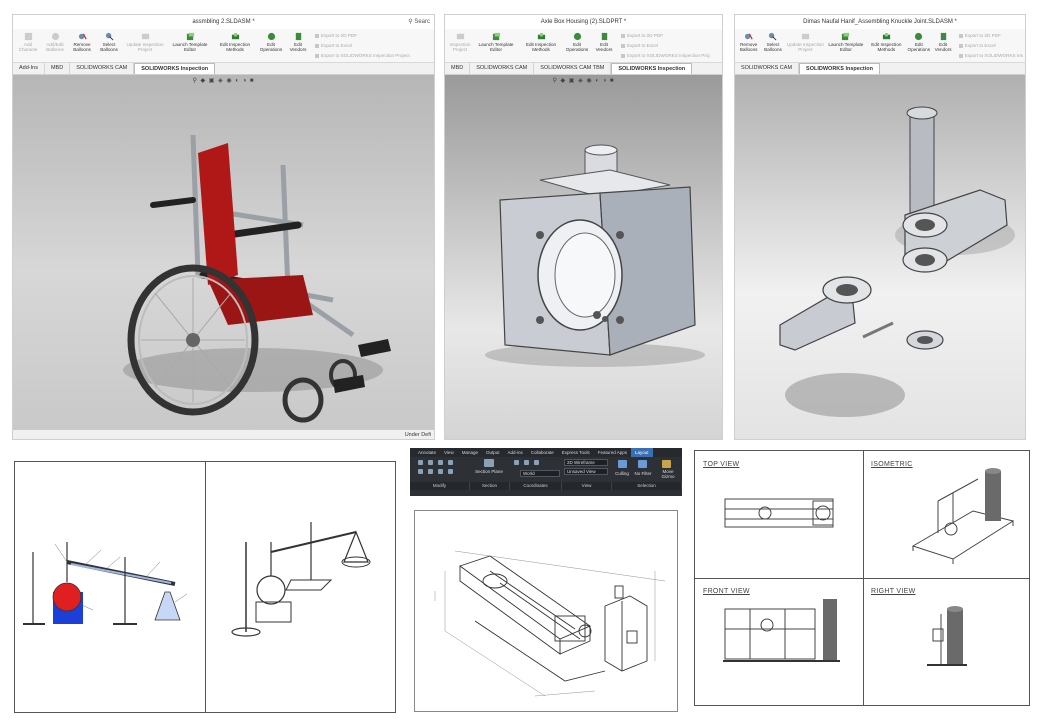  I want to click on project-icon, so click(460, 36).